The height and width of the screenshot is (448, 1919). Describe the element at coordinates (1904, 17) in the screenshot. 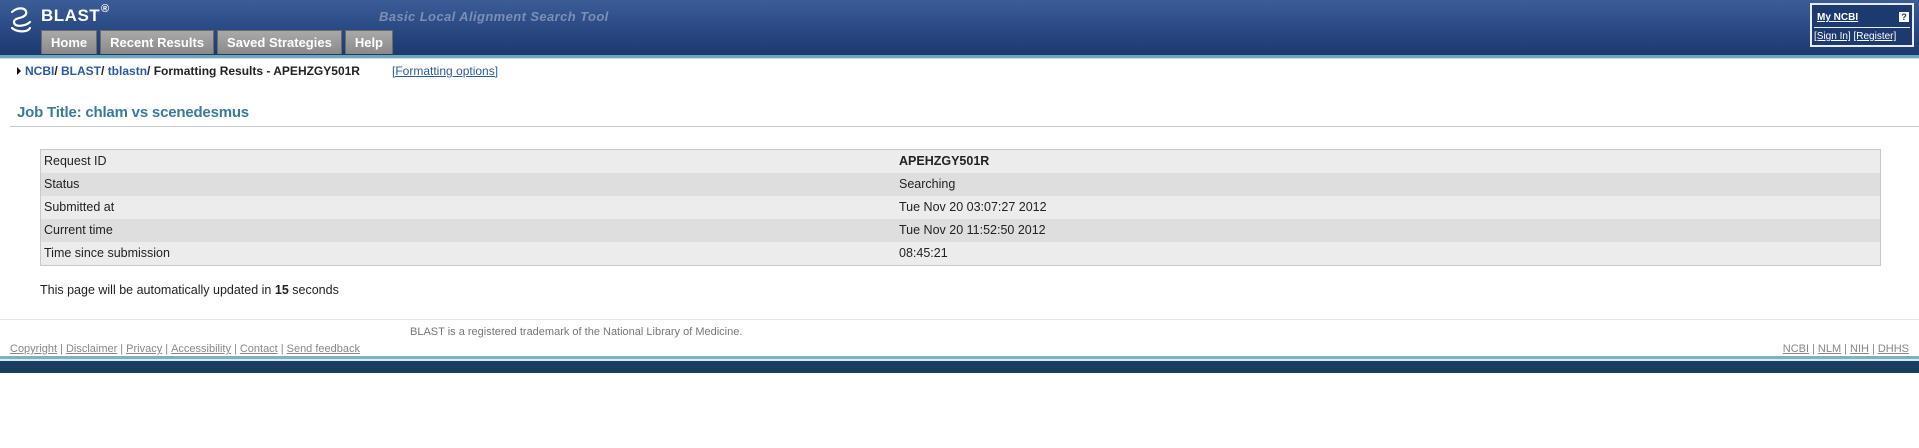

I see `help-icon: ?` at that location.